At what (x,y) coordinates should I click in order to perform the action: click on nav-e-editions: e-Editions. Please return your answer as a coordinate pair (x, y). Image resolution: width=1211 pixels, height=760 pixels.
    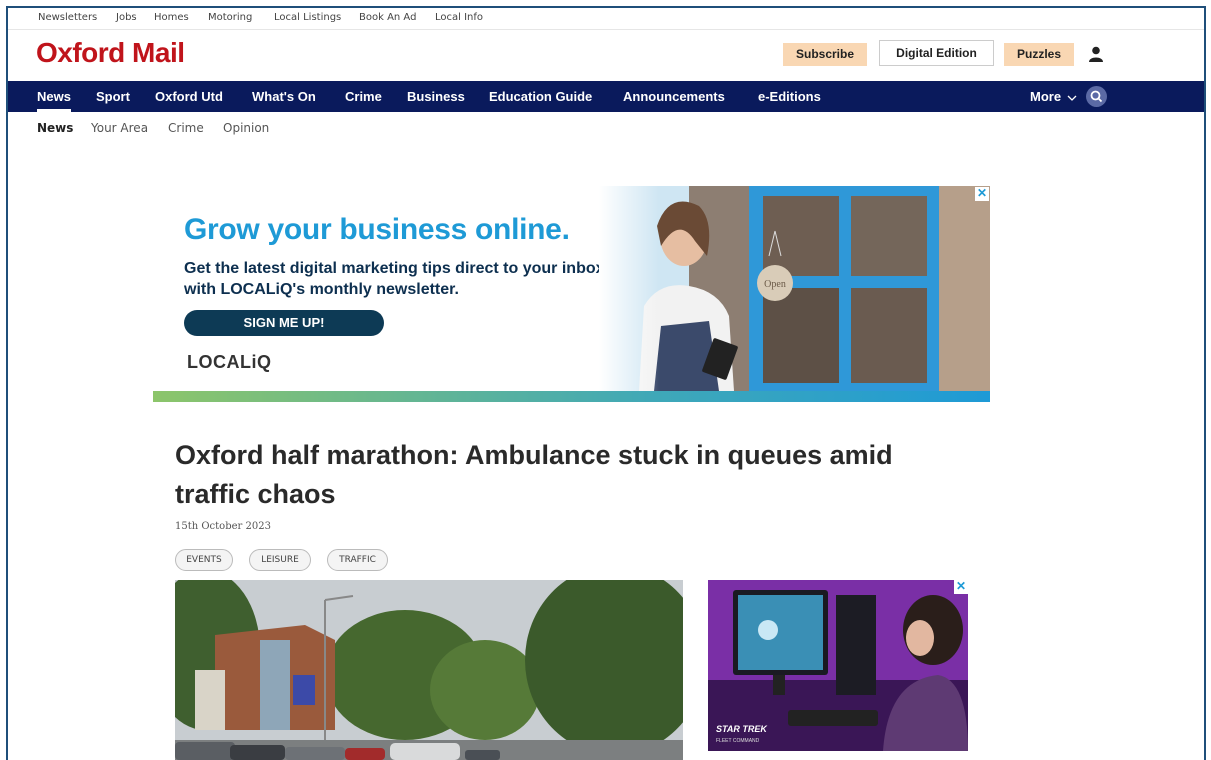
    Looking at the image, I should click on (789, 96).